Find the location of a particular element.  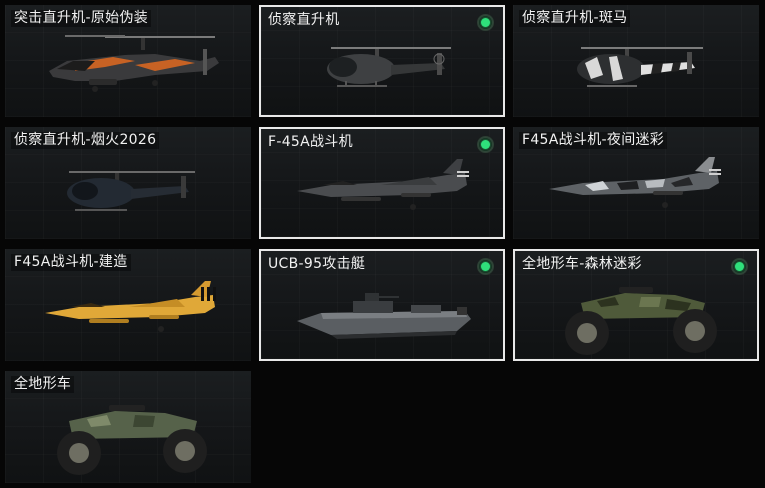

vehicle-card-f45a-fighter: F-45A战斗机 is located at coordinates (382, 183).